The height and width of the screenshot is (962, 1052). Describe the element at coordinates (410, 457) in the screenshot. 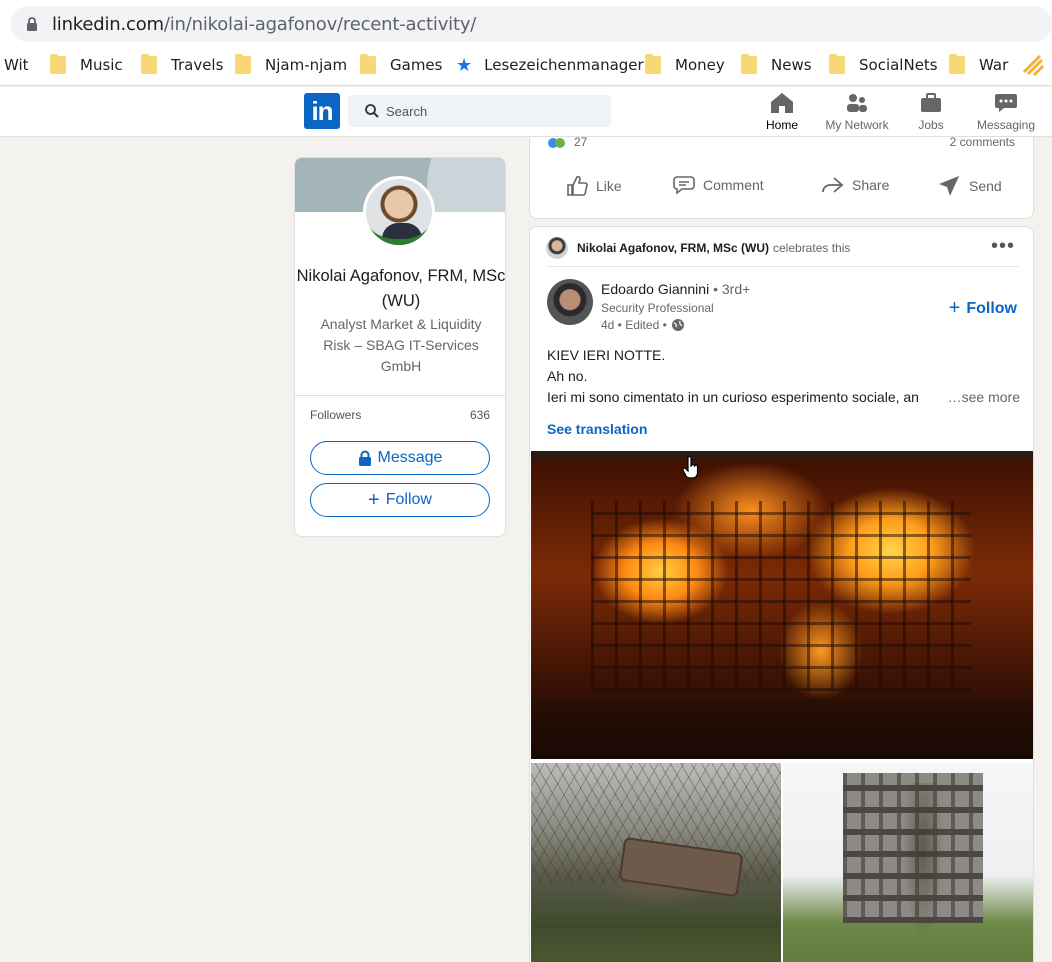

I see `message-button-label: Message` at that location.